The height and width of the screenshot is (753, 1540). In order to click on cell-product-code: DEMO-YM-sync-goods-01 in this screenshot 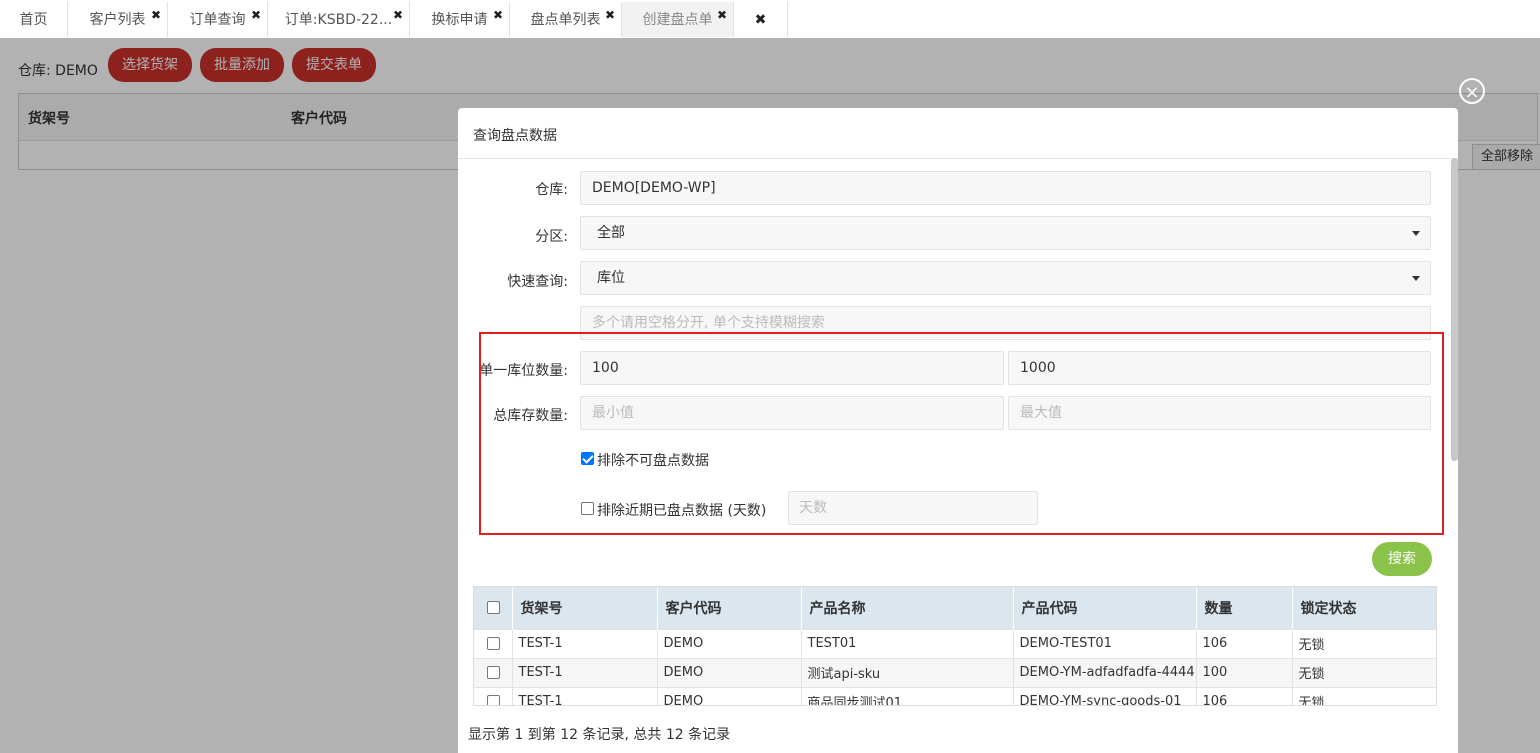, I will do `click(1105, 695)`.